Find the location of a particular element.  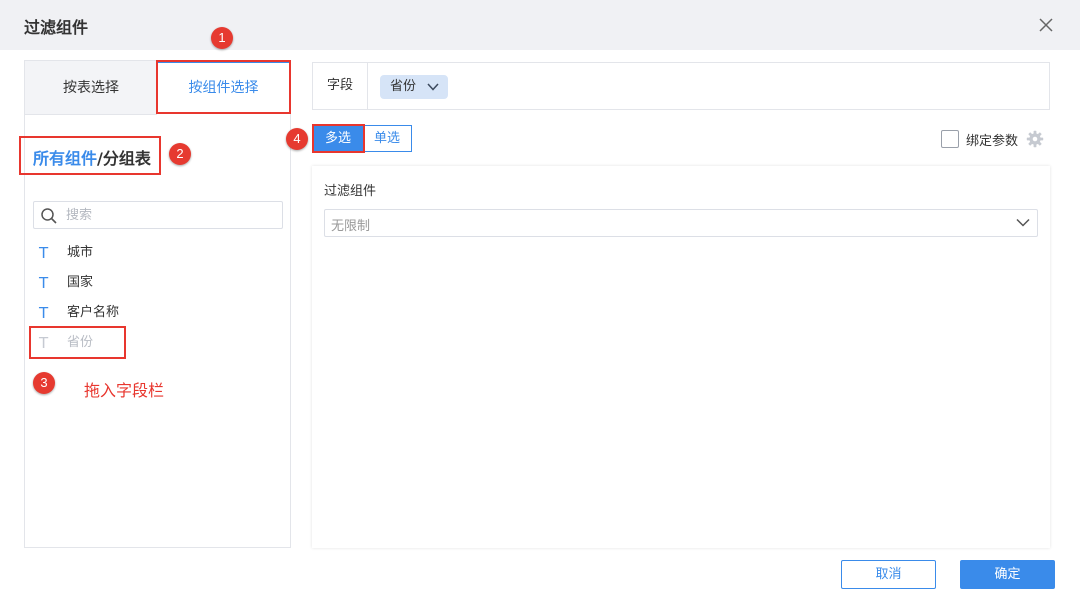

field-bar-label: 字段 is located at coordinates (340, 86).